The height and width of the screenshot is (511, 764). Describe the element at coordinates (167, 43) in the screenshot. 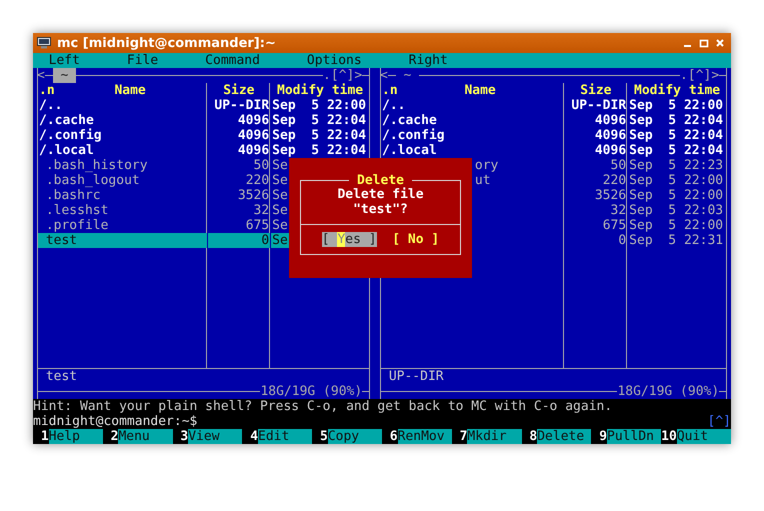

I see `window-title: mc [midnight@commander]:~` at that location.